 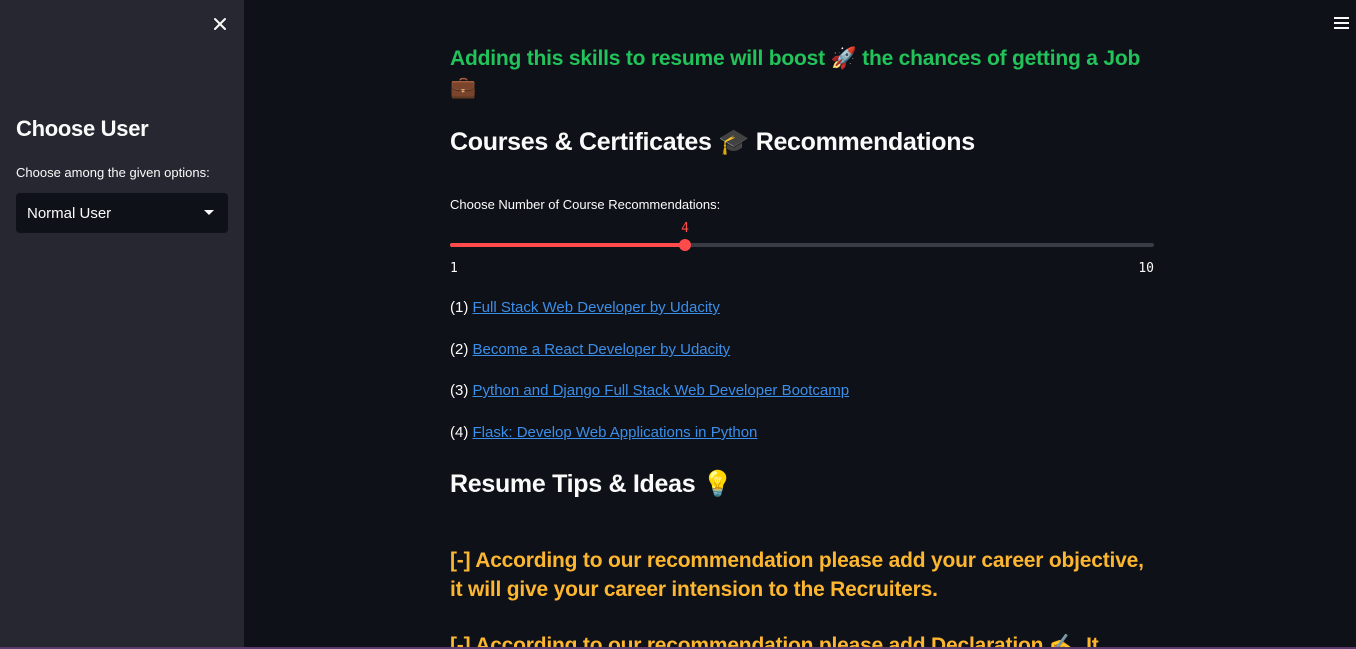 I want to click on user-type-select-value: Normal User, so click(x=69, y=213).